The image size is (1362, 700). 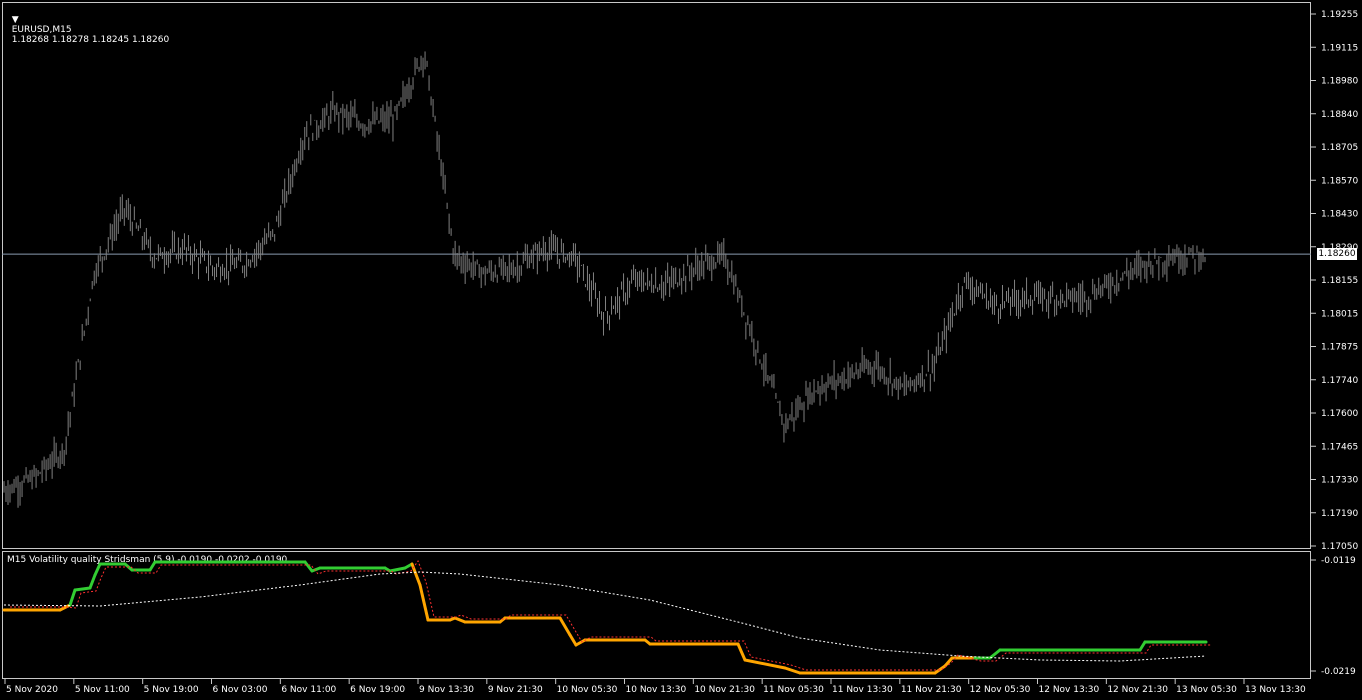 I want to click on time-axis-label: 10 Nov 05:30, so click(x=587, y=690).